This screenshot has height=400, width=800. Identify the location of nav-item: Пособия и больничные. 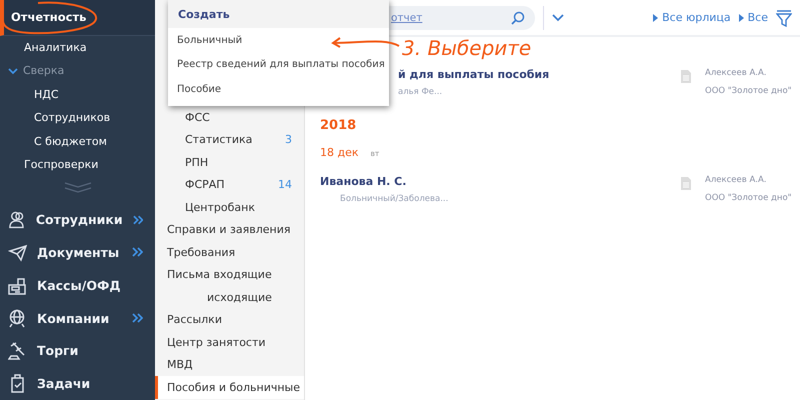
(229, 387).